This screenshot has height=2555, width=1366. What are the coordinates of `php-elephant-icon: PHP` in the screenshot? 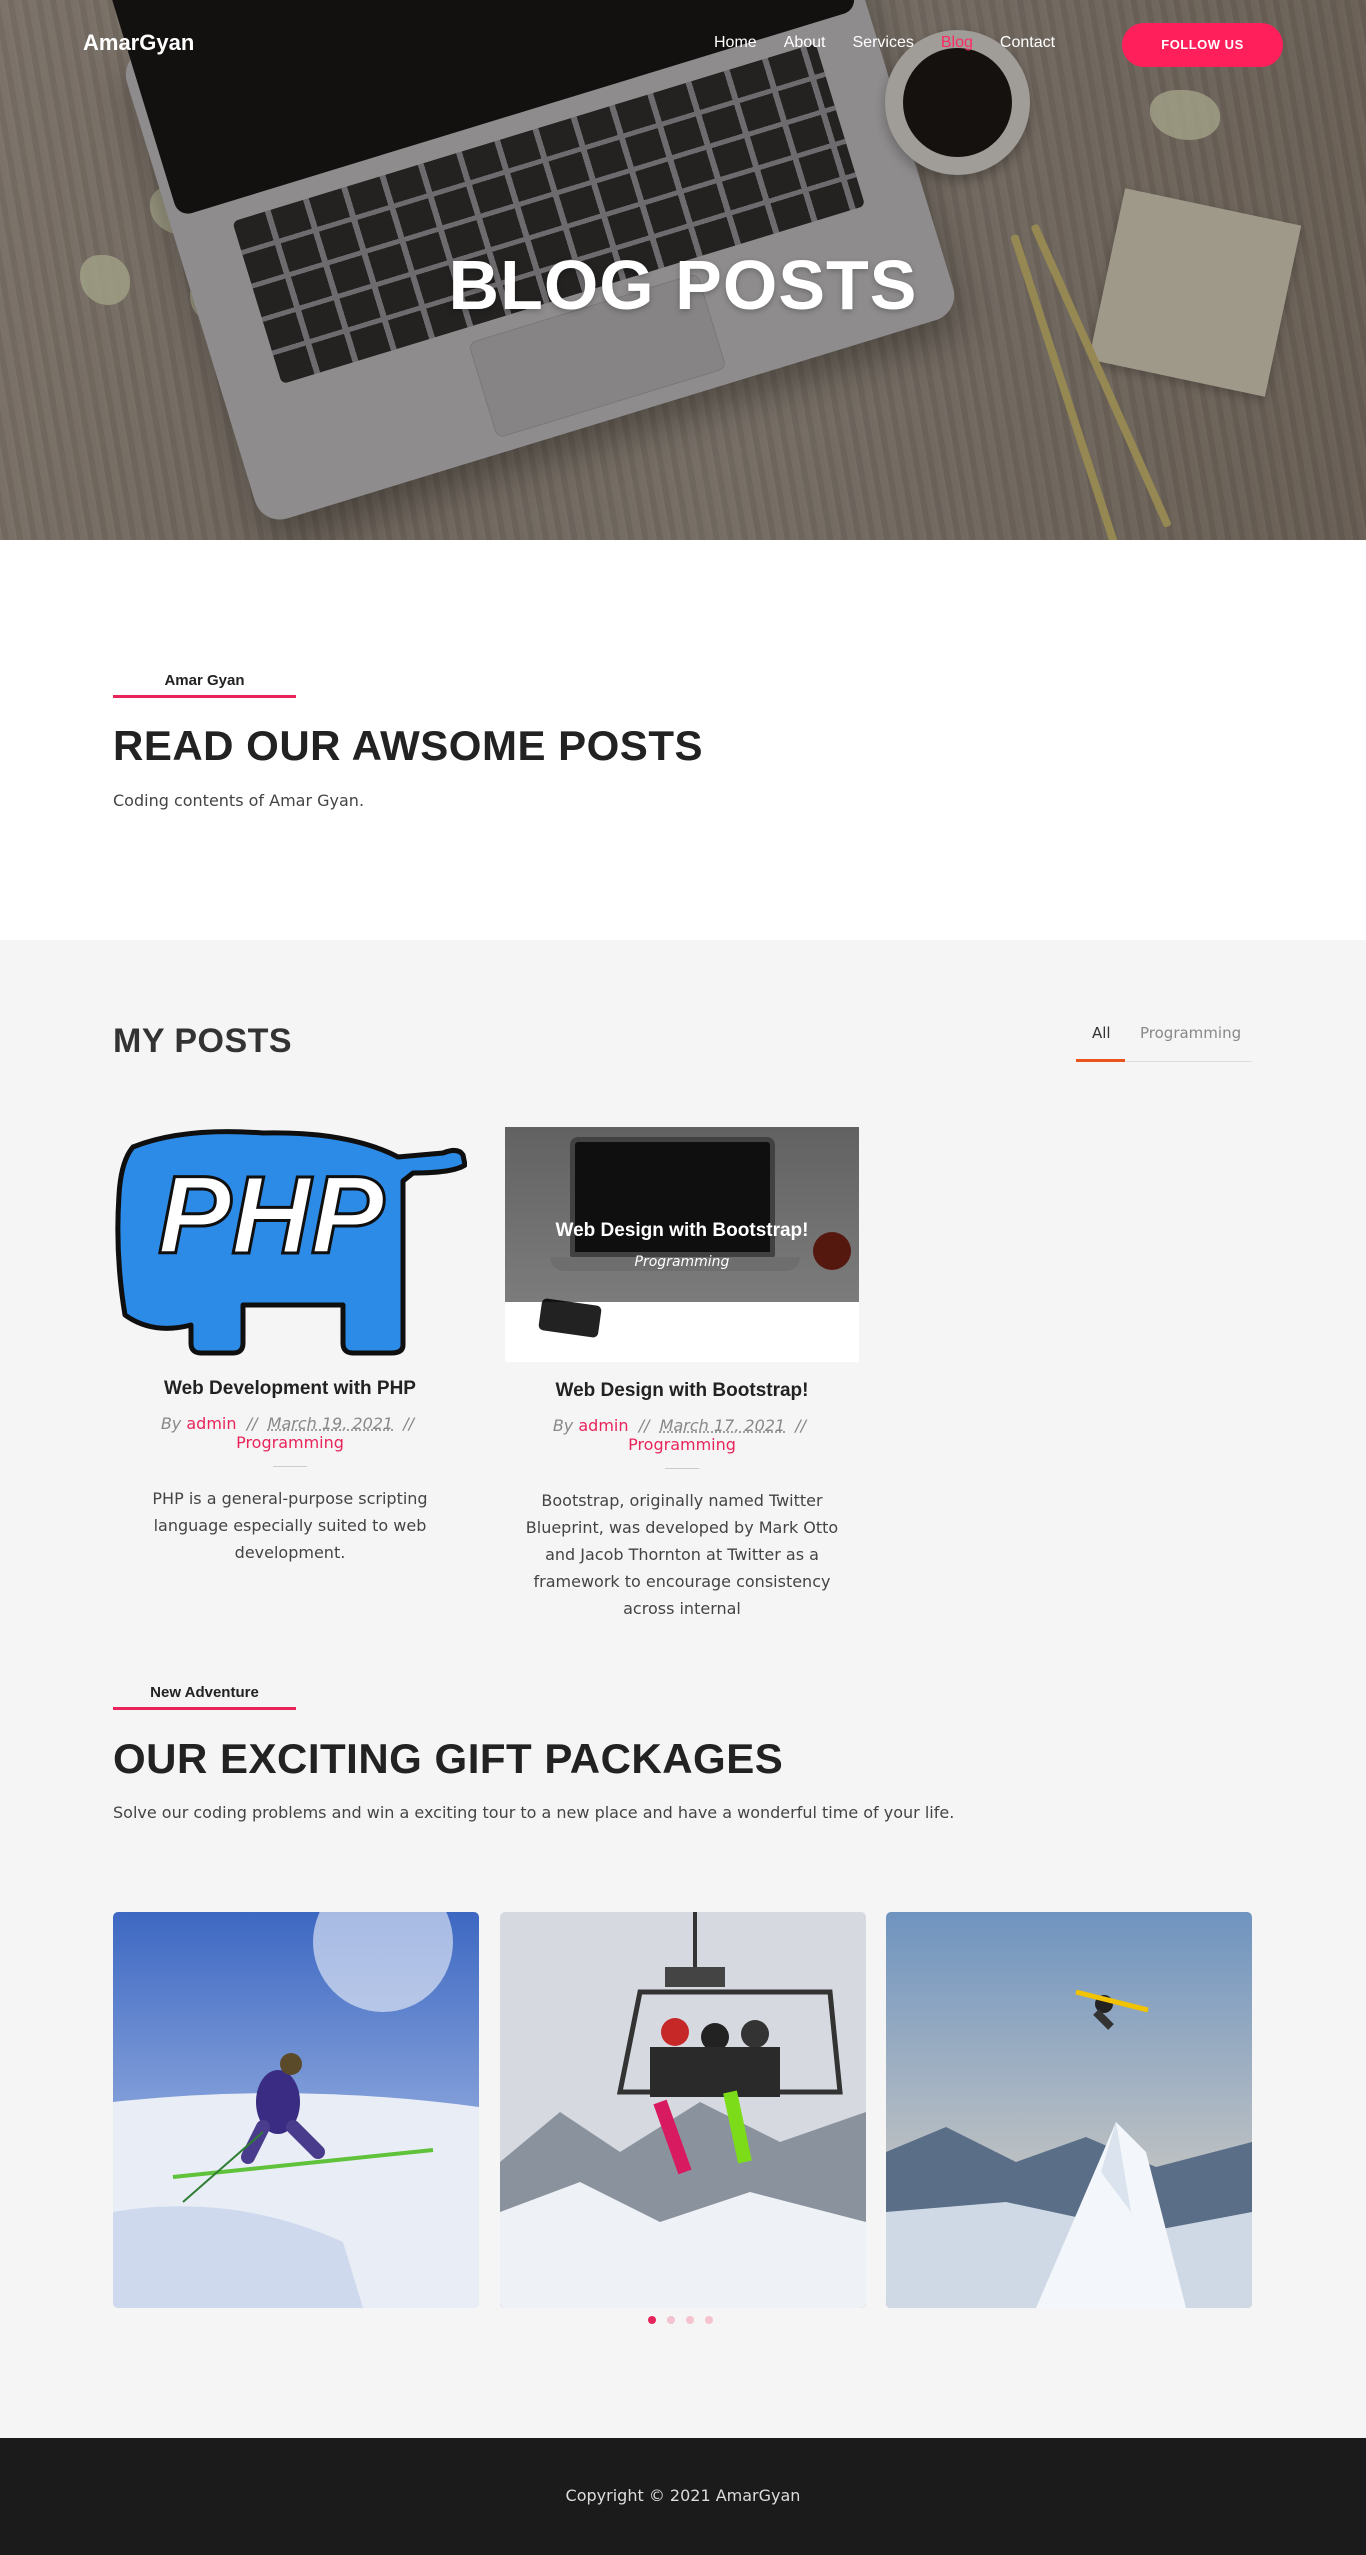 It's located at (291, 1242).